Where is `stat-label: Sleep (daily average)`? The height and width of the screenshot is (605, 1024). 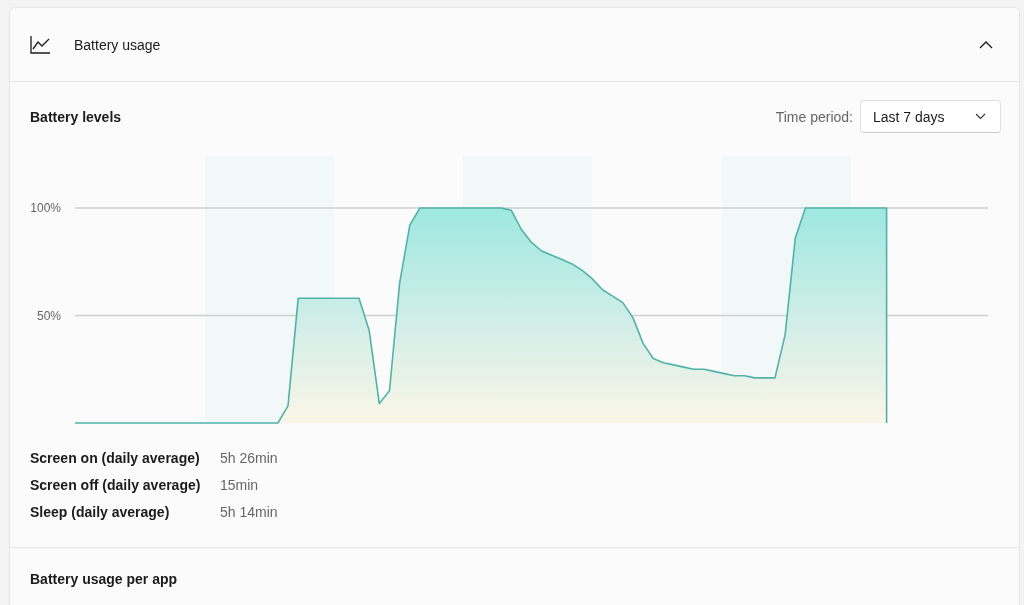 stat-label: Sleep (daily average) is located at coordinates (100, 512).